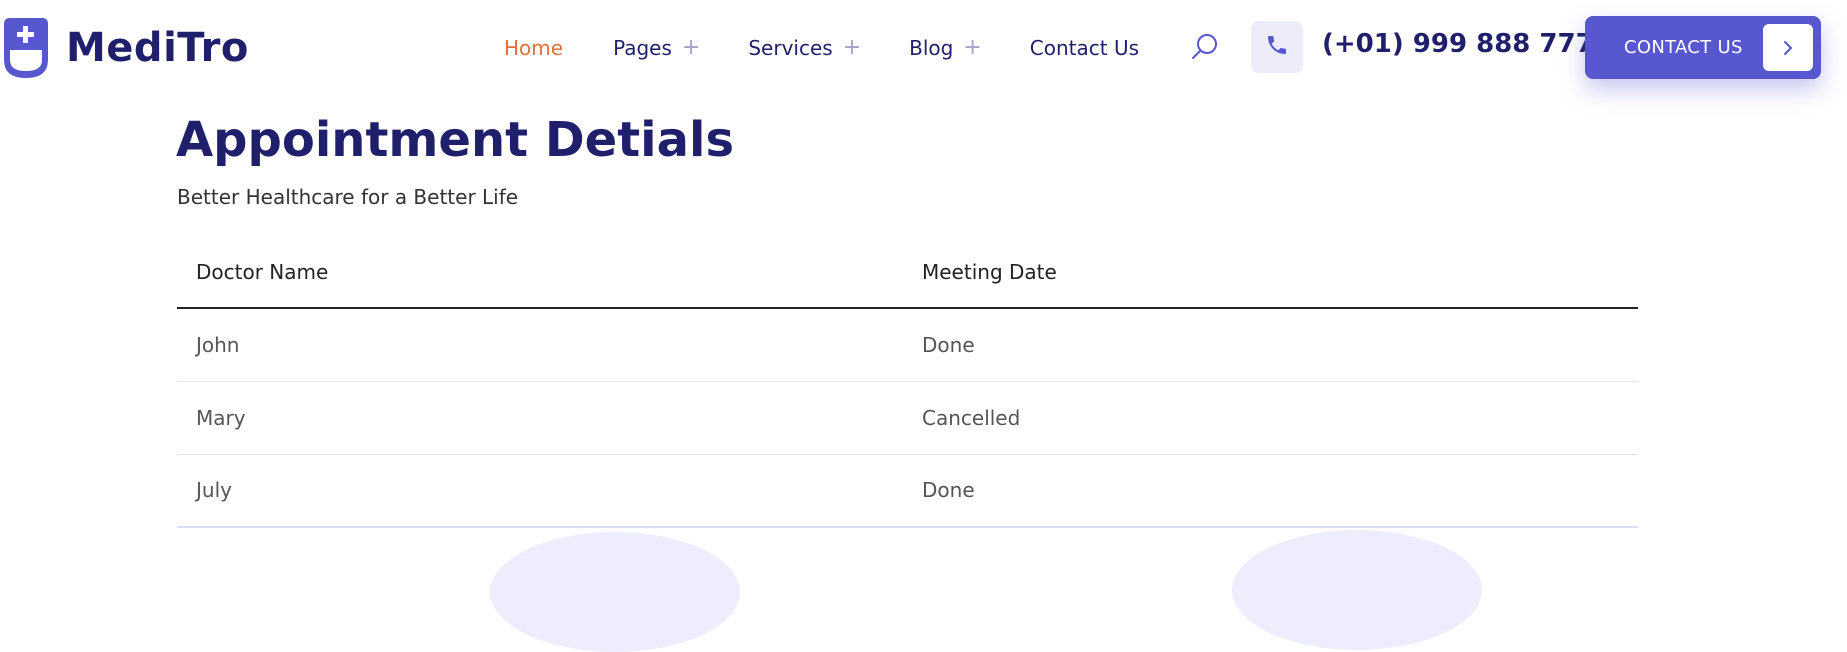 Image resolution: width=1847 pixels, height=652 pixels. I want to click on contact-us-button: CONTACT US, so click(1703, 47).